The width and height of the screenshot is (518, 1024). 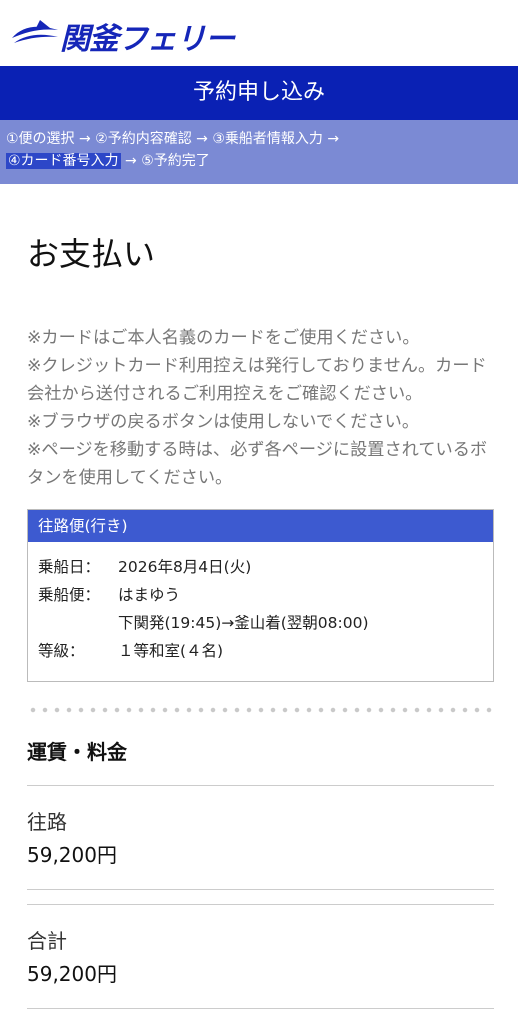 I want to click on total-amount: 59,200円, so click(x=72, y=974).